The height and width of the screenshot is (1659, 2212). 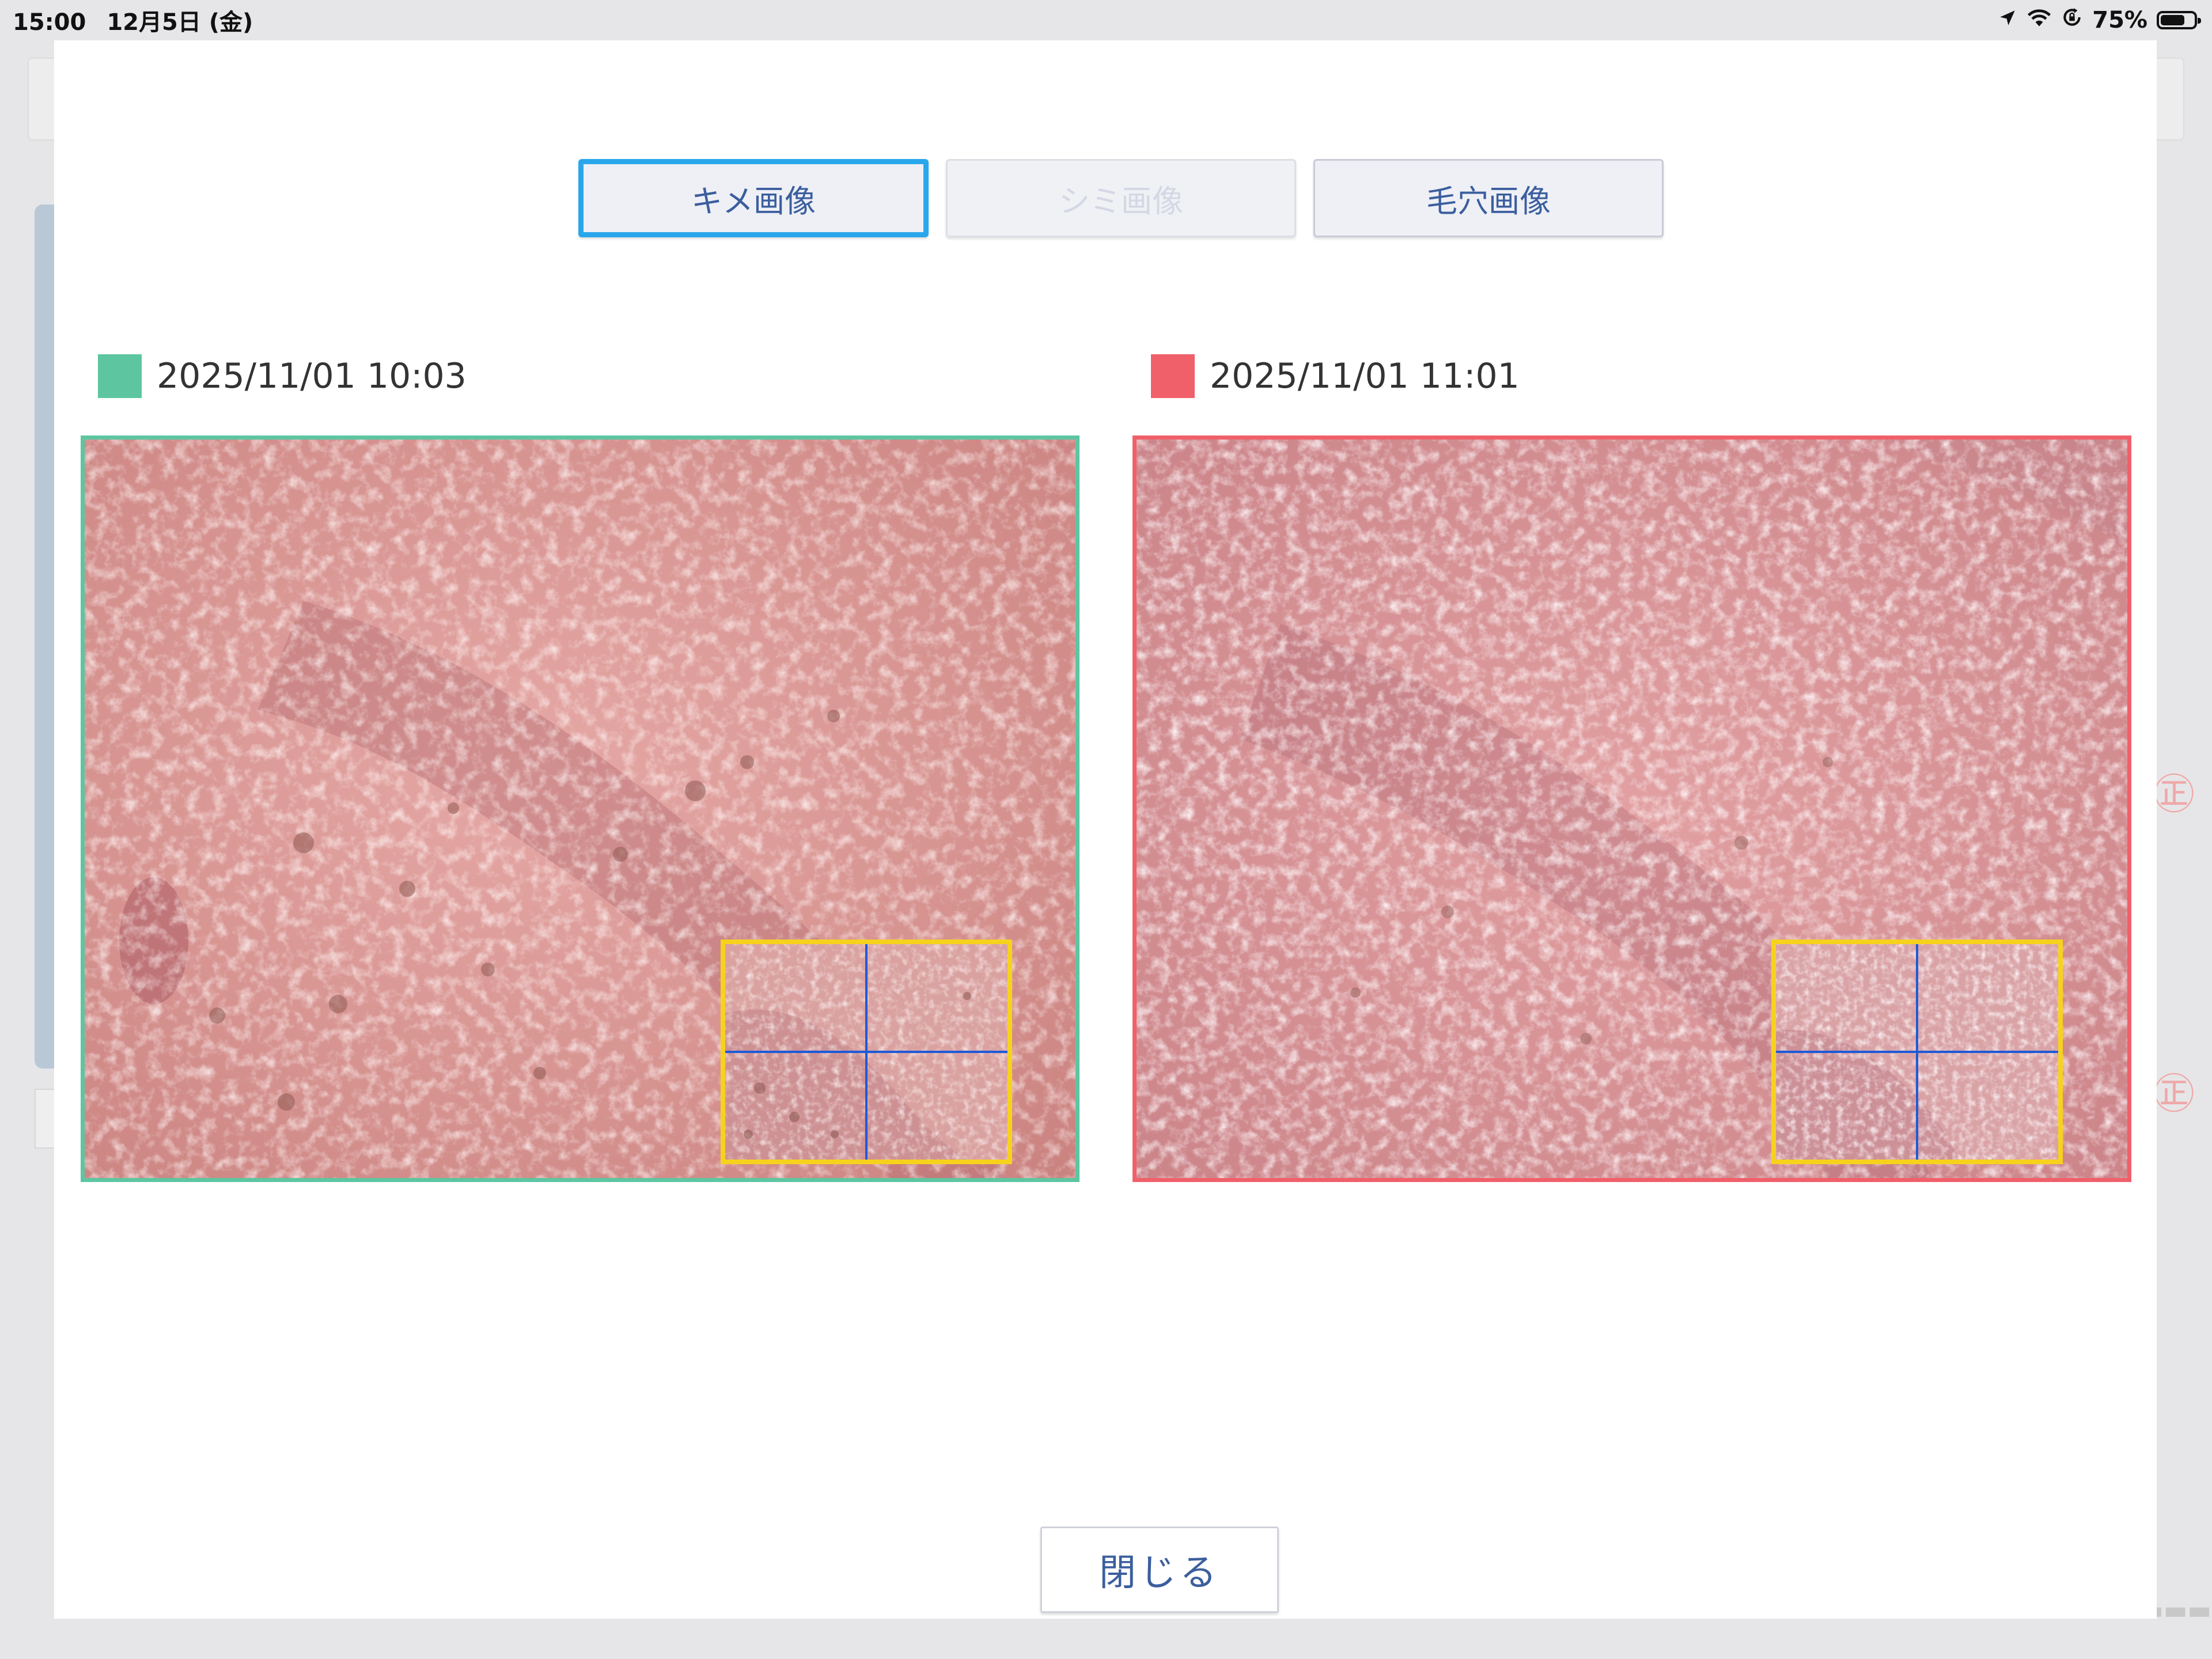 I want to click on left-panel-label: 2025/11/01 10:03, so click(x=282, y=376).